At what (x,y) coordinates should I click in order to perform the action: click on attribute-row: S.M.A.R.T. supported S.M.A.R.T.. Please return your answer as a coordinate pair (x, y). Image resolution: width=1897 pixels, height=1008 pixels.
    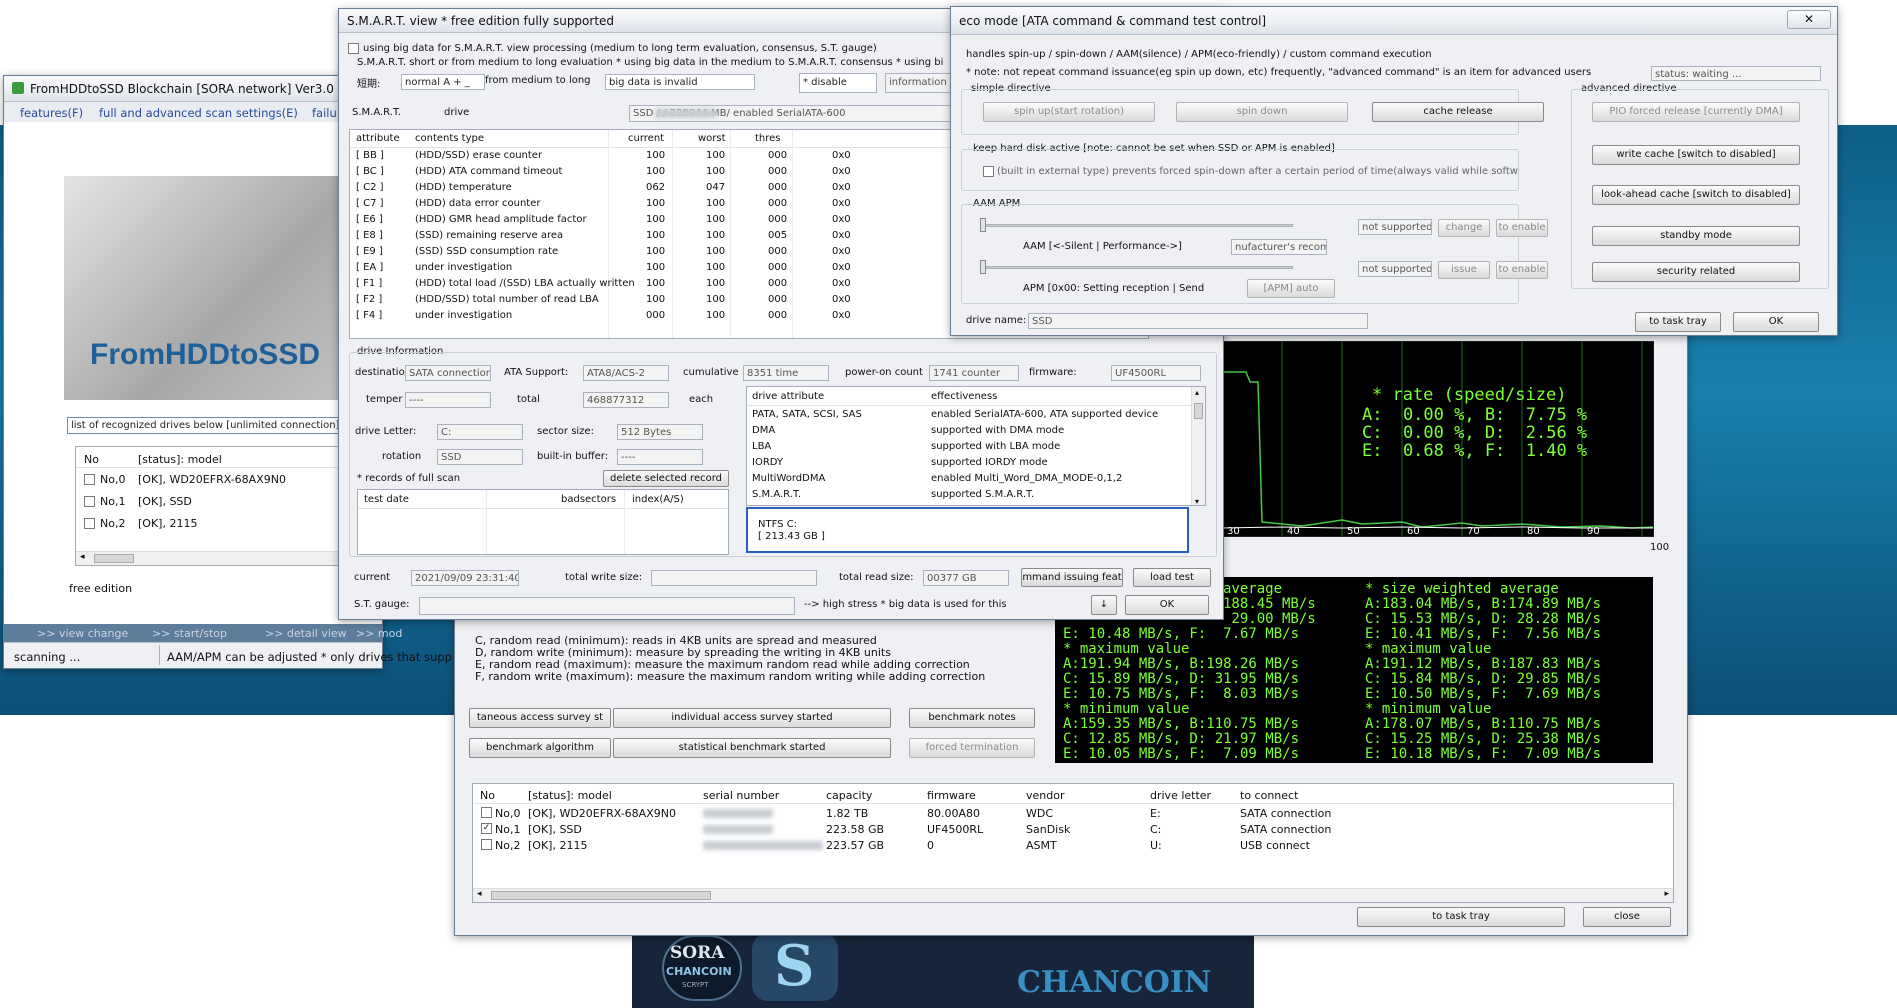
    Looking at the image, I should click on (976, 495).